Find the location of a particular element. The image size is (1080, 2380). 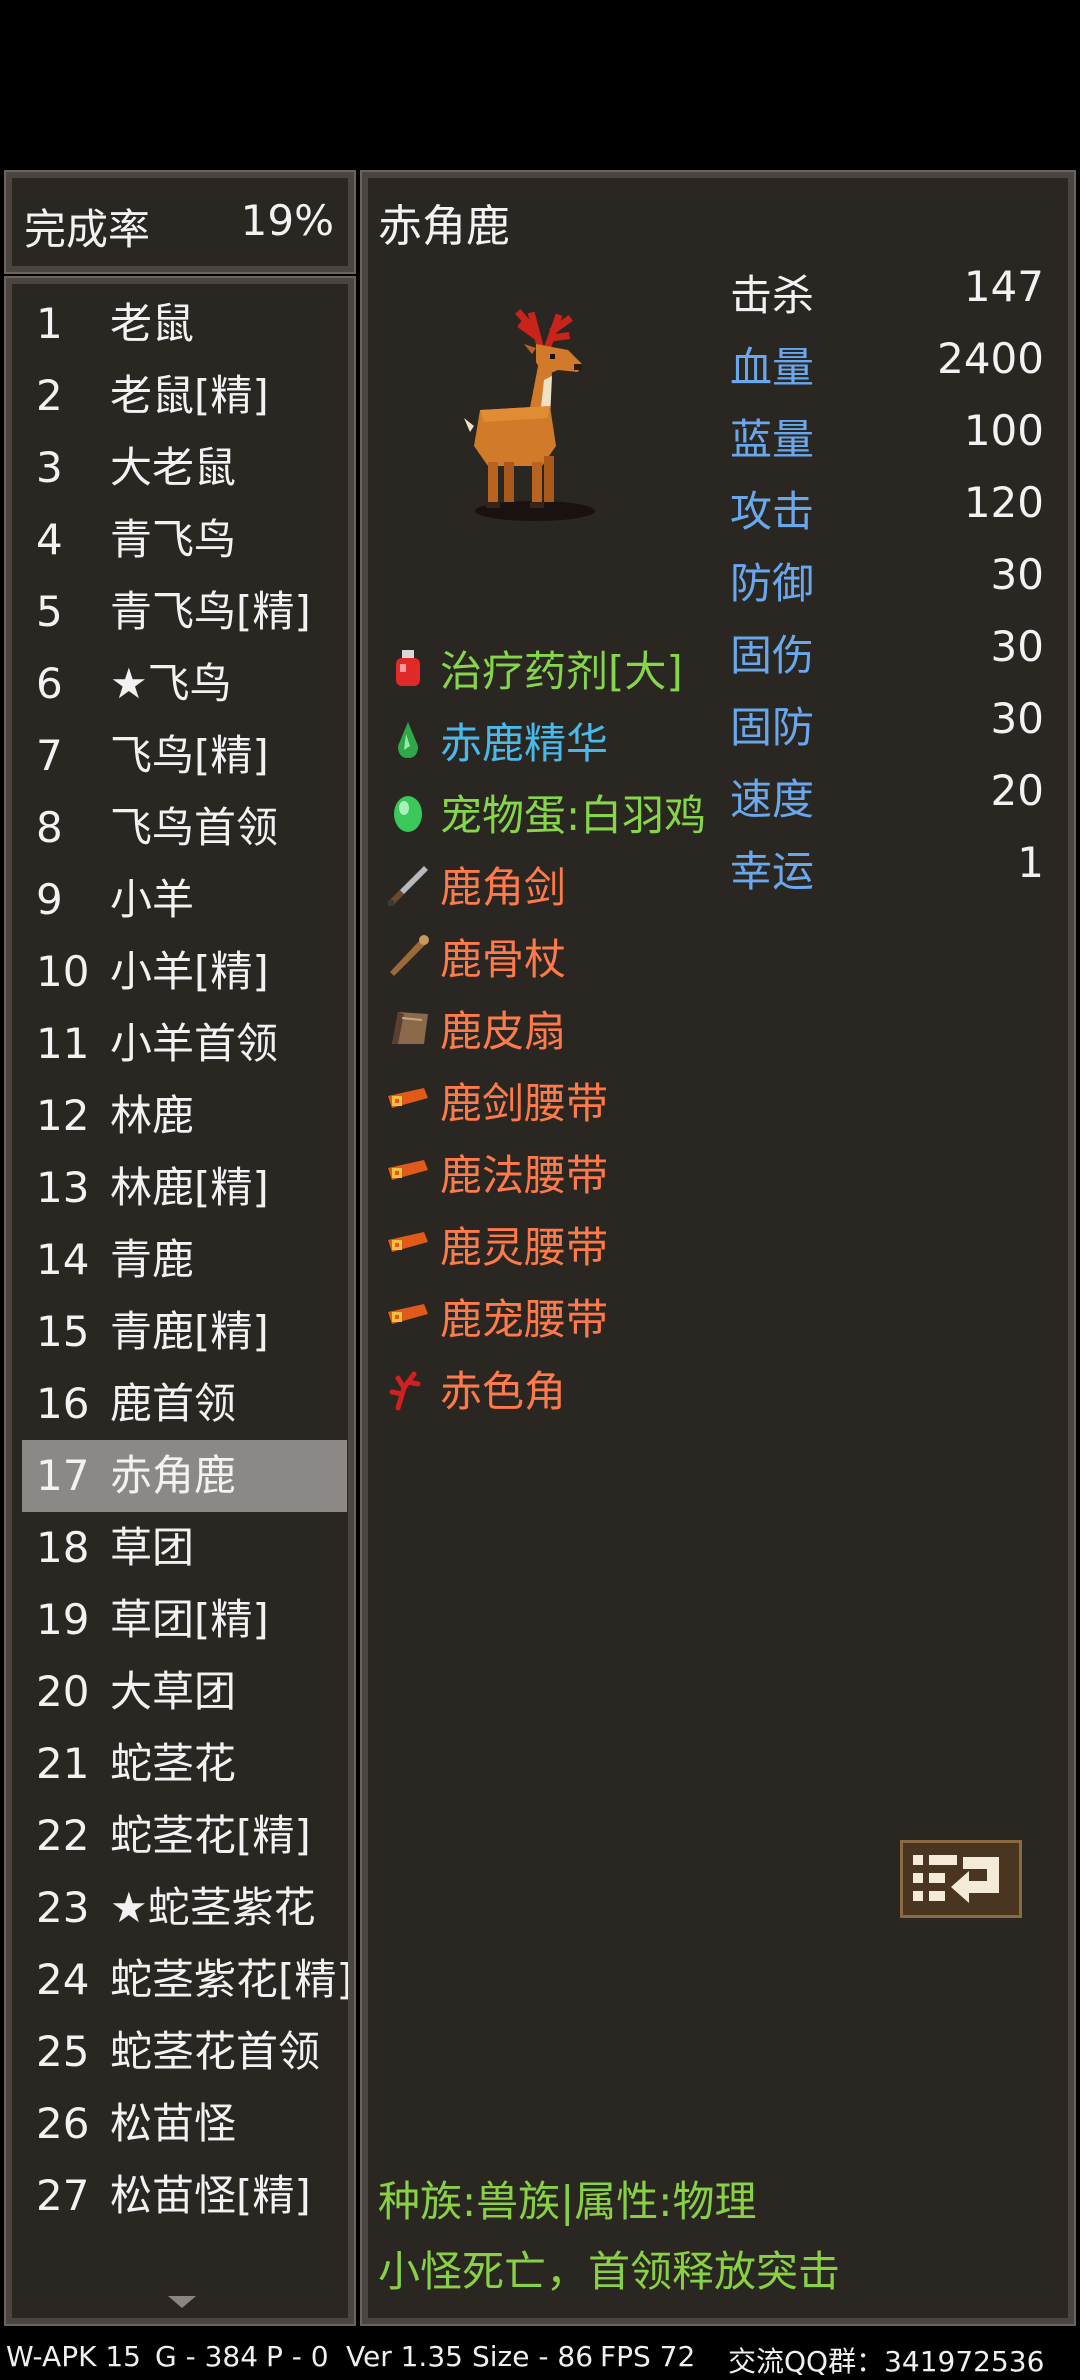

list-item-name: 青鹿 is located at coordinates (152, 1259).